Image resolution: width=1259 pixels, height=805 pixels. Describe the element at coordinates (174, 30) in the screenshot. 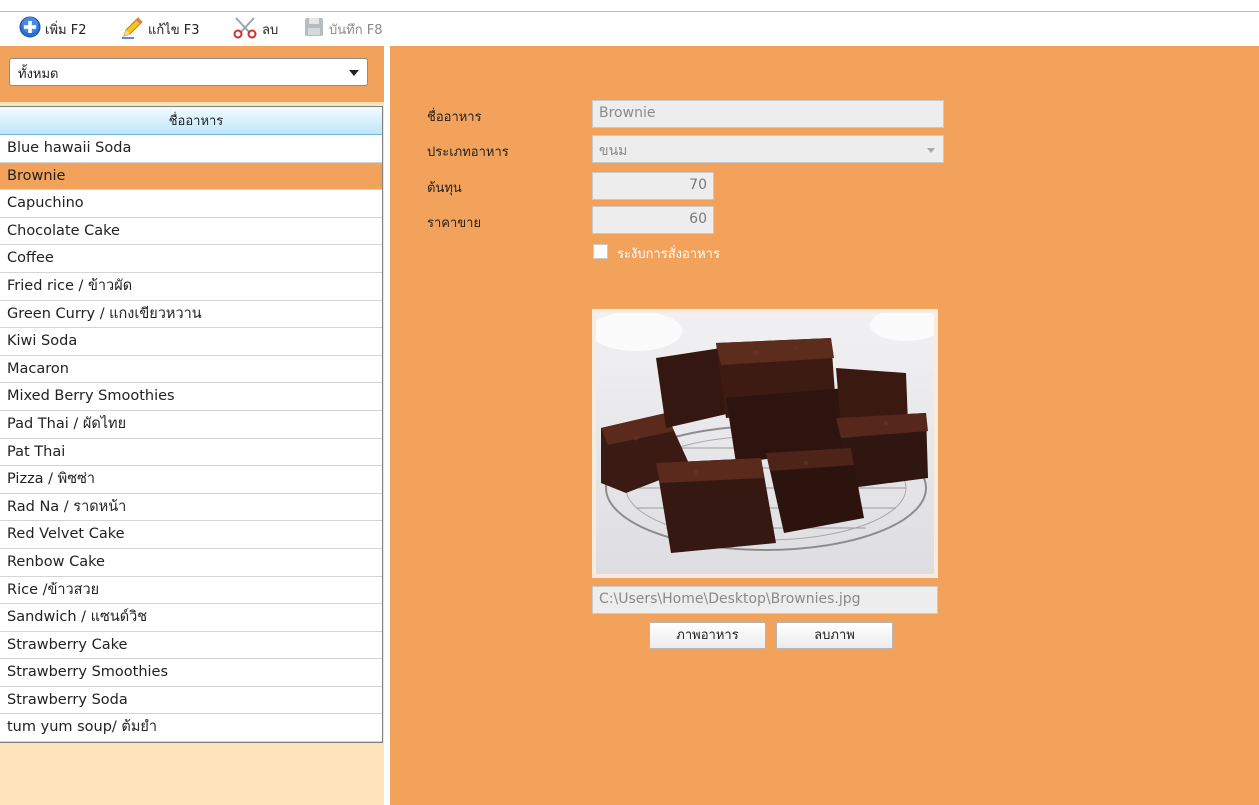

I see `edit-label: แก้ไข F3` at that location.